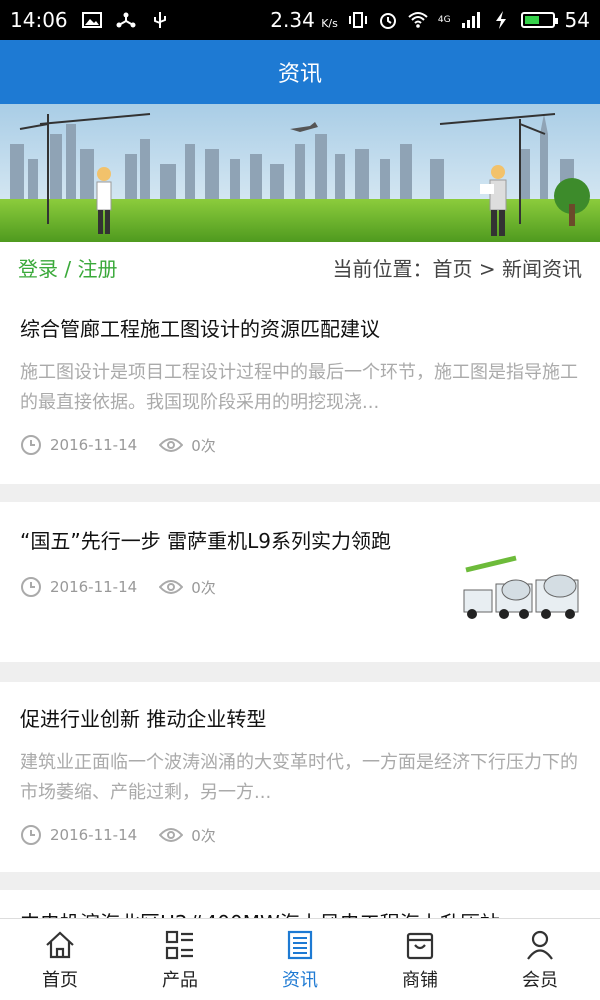 Image resolution: width=600 pixels, height=1000 pixels. Describe the element at coordinates (60, 944) in the screenshot. I see `home-icon` at that location.